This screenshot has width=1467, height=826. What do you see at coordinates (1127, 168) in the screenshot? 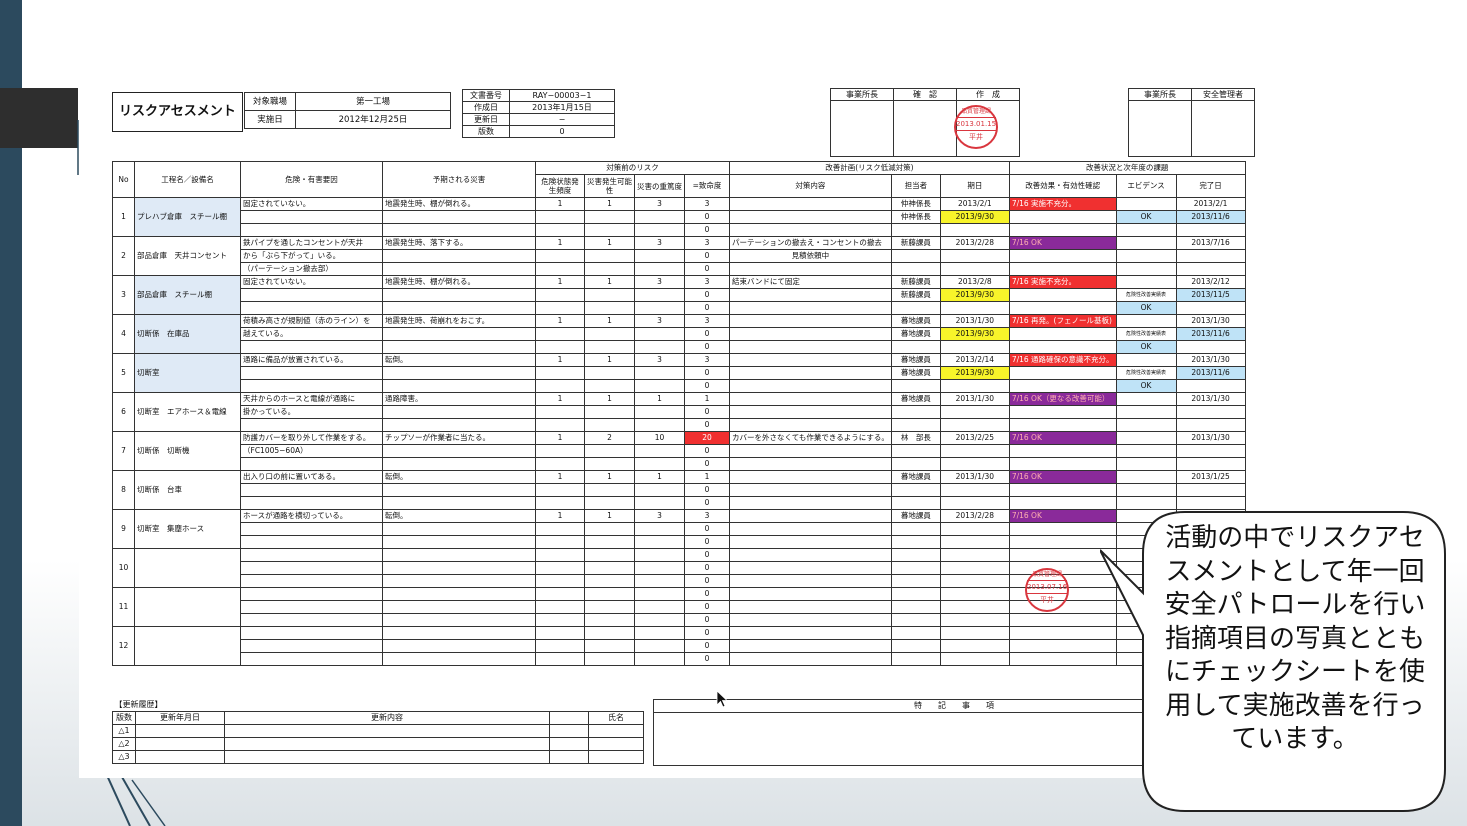
I see `group-status: 改善状況と次年度の課題` at bounding box center [1127, 168].